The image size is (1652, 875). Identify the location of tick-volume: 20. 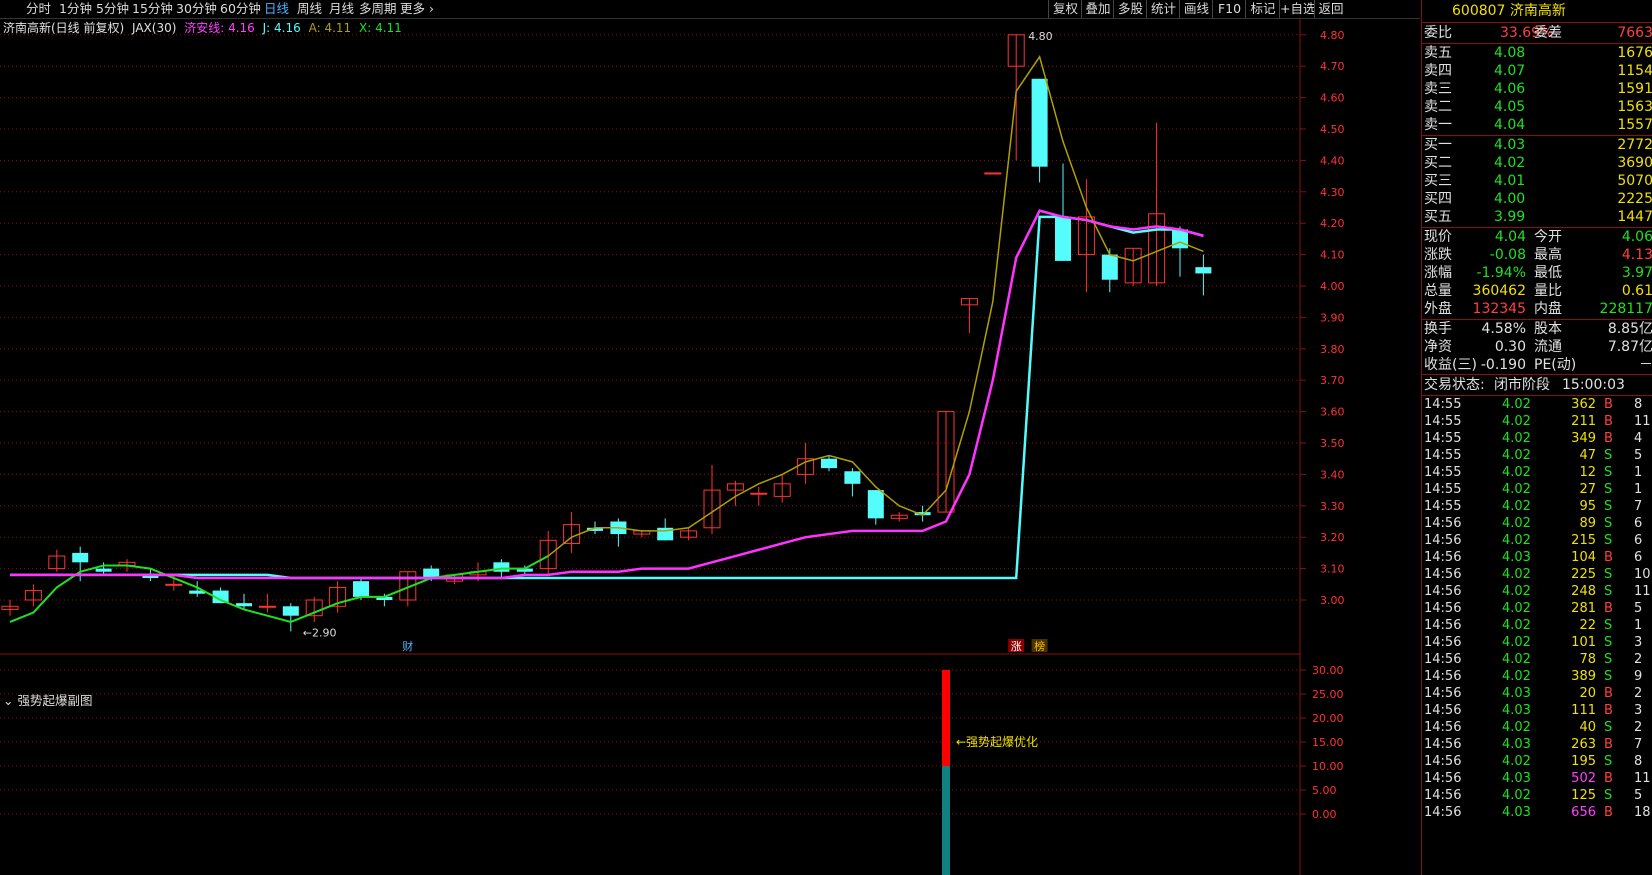
(1587, 693).